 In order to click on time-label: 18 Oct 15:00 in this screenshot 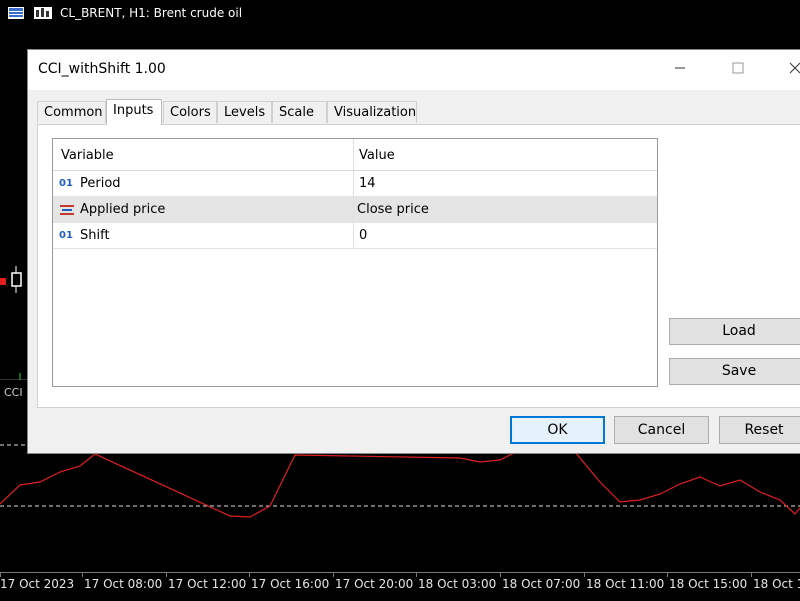, I will do `click(708, 584)`.